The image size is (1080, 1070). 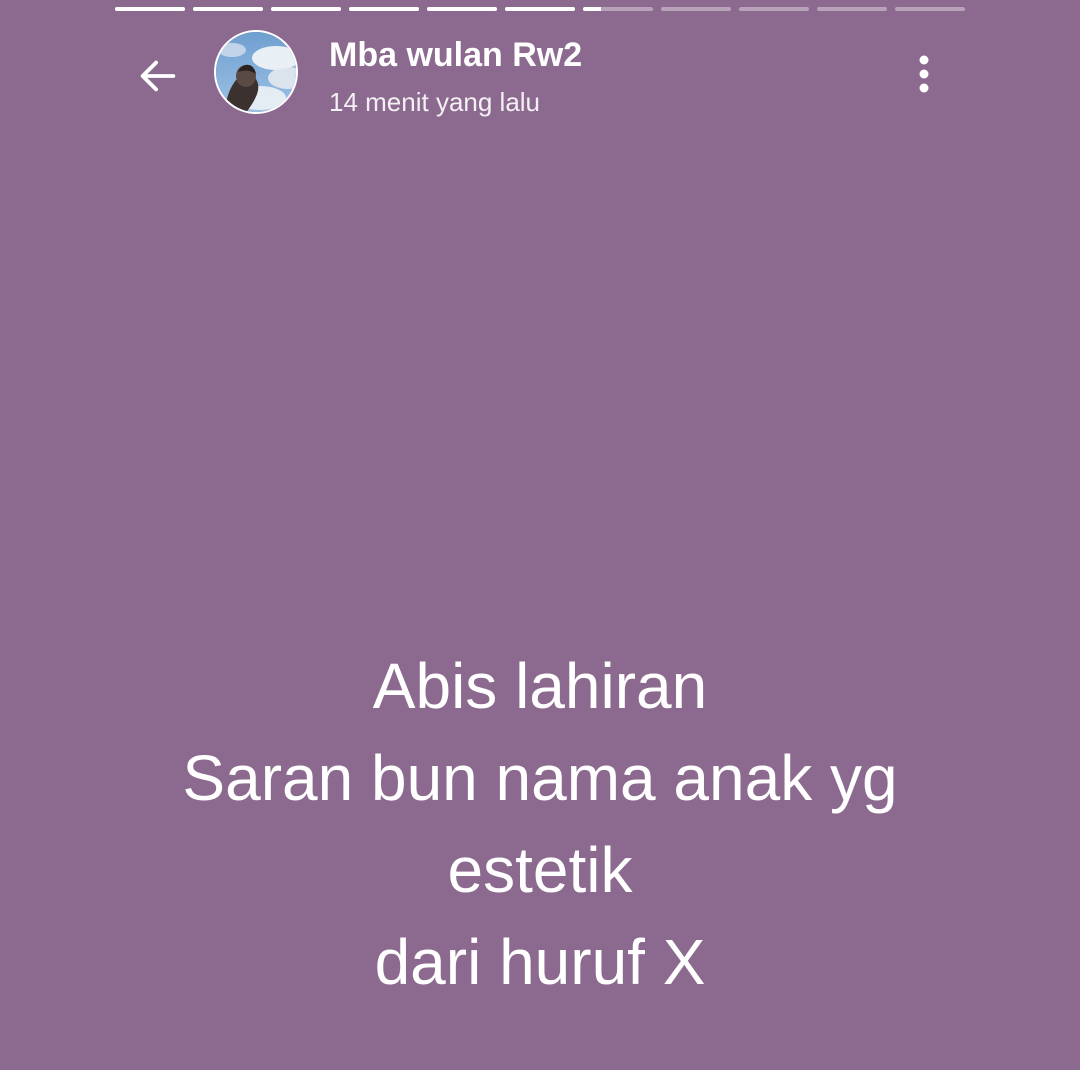 What do you see at coordinates (455, 55) in the screenshot?
I see `contact-name: Mba wulan Rw2` at bounding box center [455, 55].